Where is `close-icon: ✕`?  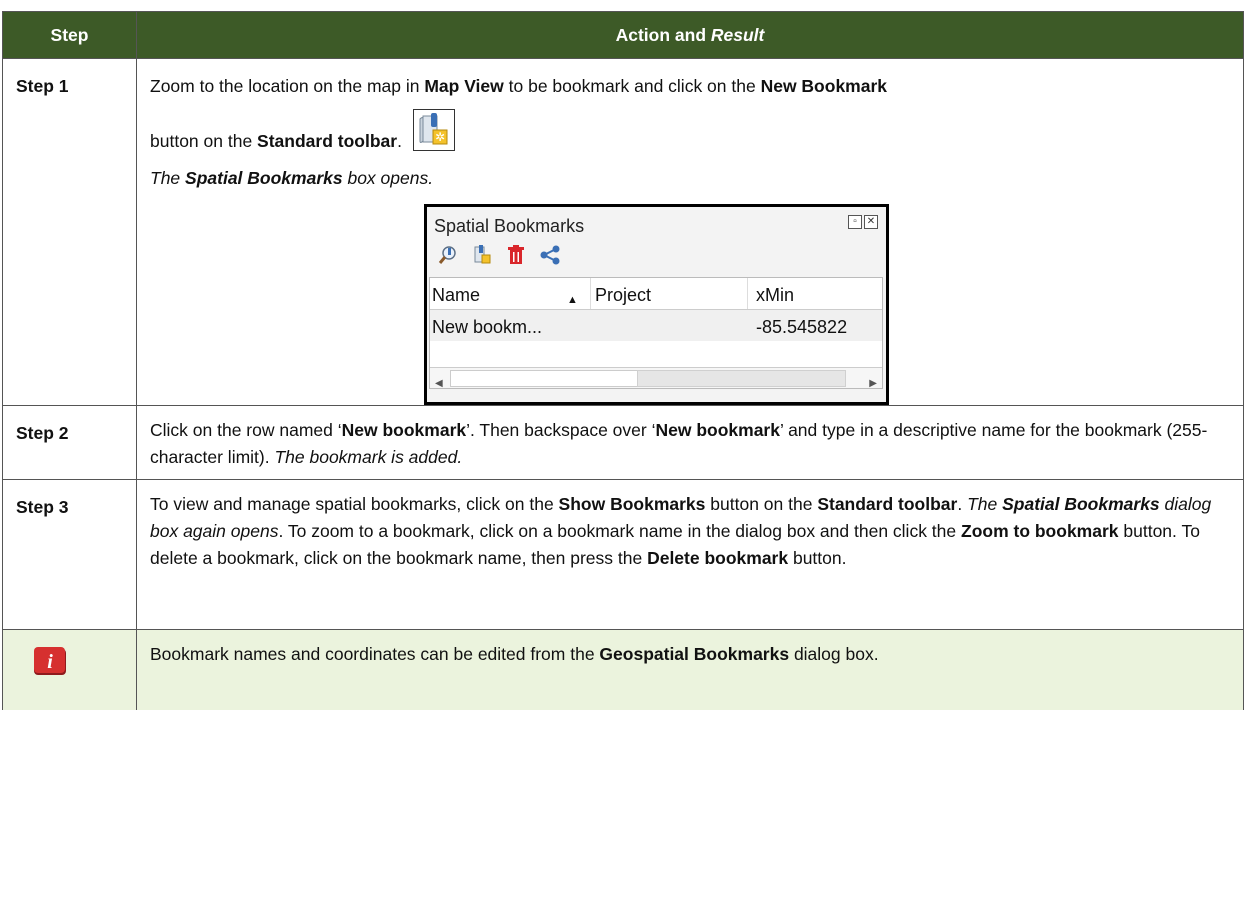
close-icon: ✕ is located at coordinates (871, 222).